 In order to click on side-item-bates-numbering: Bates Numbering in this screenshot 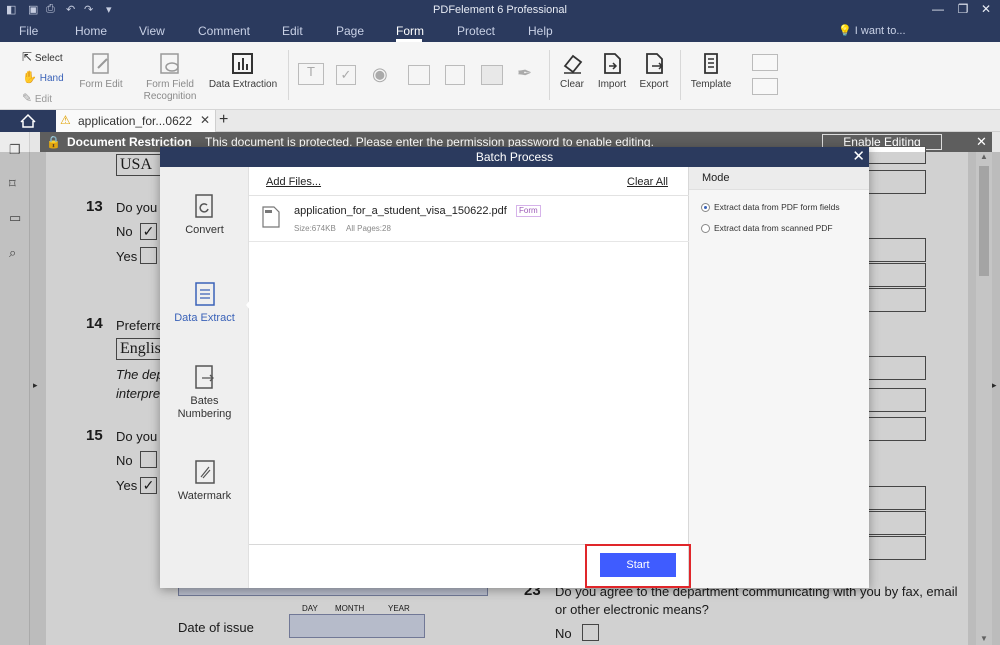, I will do `click(204, 392)`.